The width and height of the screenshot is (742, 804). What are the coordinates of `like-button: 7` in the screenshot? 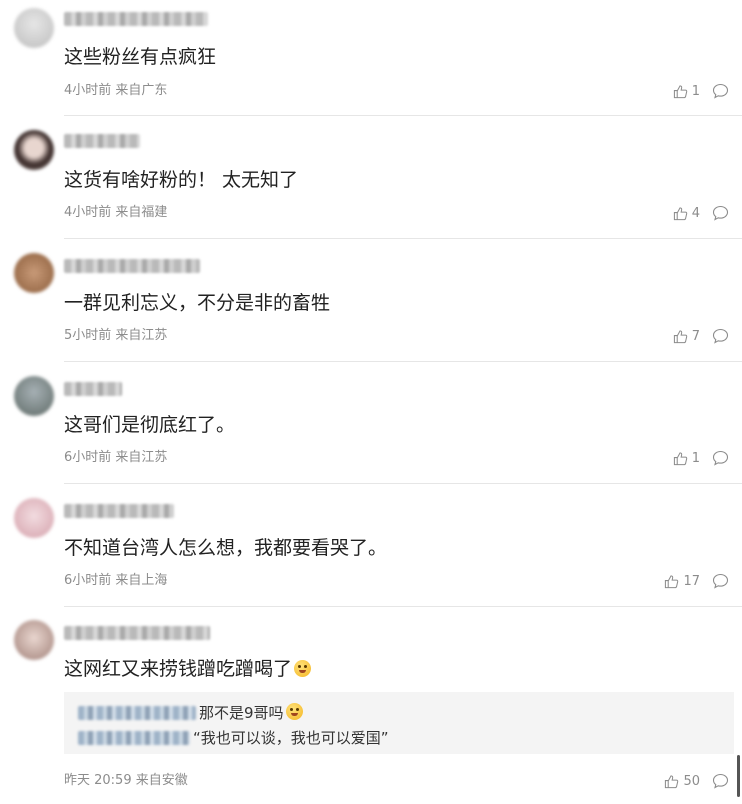 It's located at (686, 336).